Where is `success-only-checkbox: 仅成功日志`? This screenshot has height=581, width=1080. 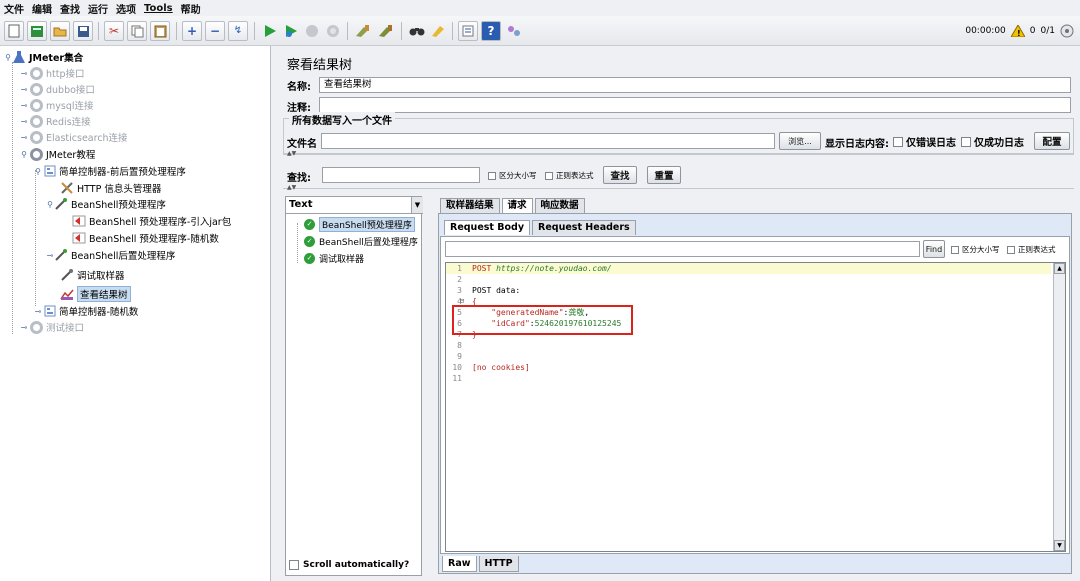
success-only-checkbox: 仅成功日志 is located at coordinates (992, 141).